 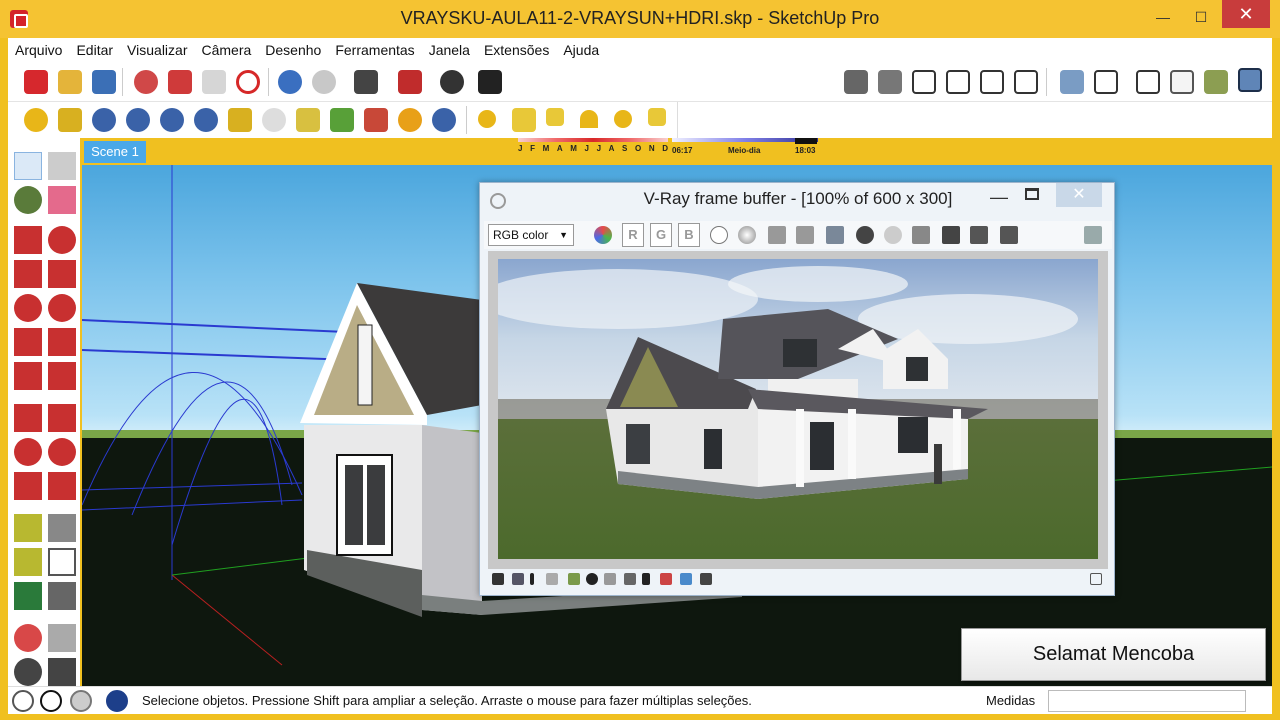 I want to click on menu-editar: Editar, so click(x=94, y=50).